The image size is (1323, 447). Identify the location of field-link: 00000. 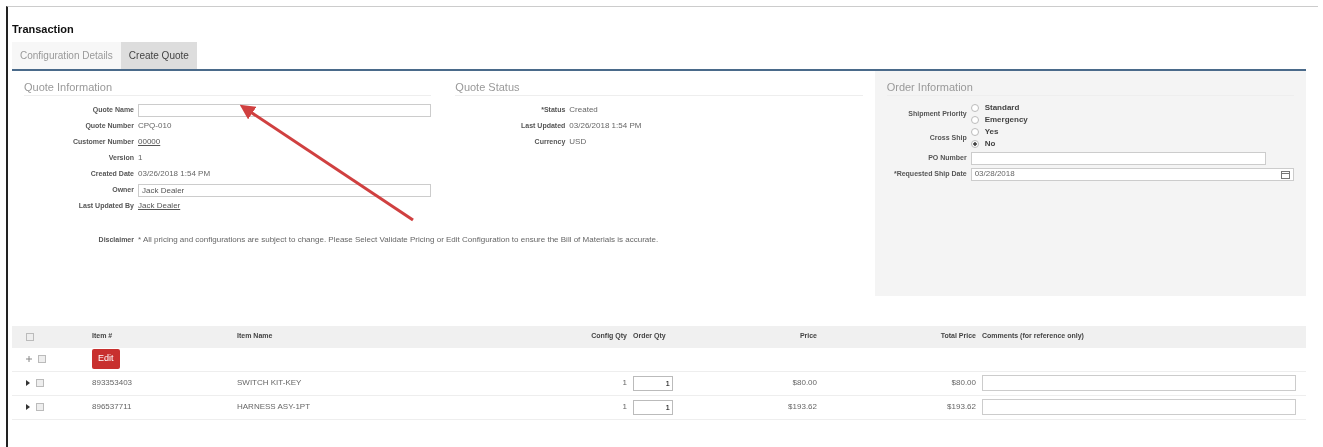
(149, 142).